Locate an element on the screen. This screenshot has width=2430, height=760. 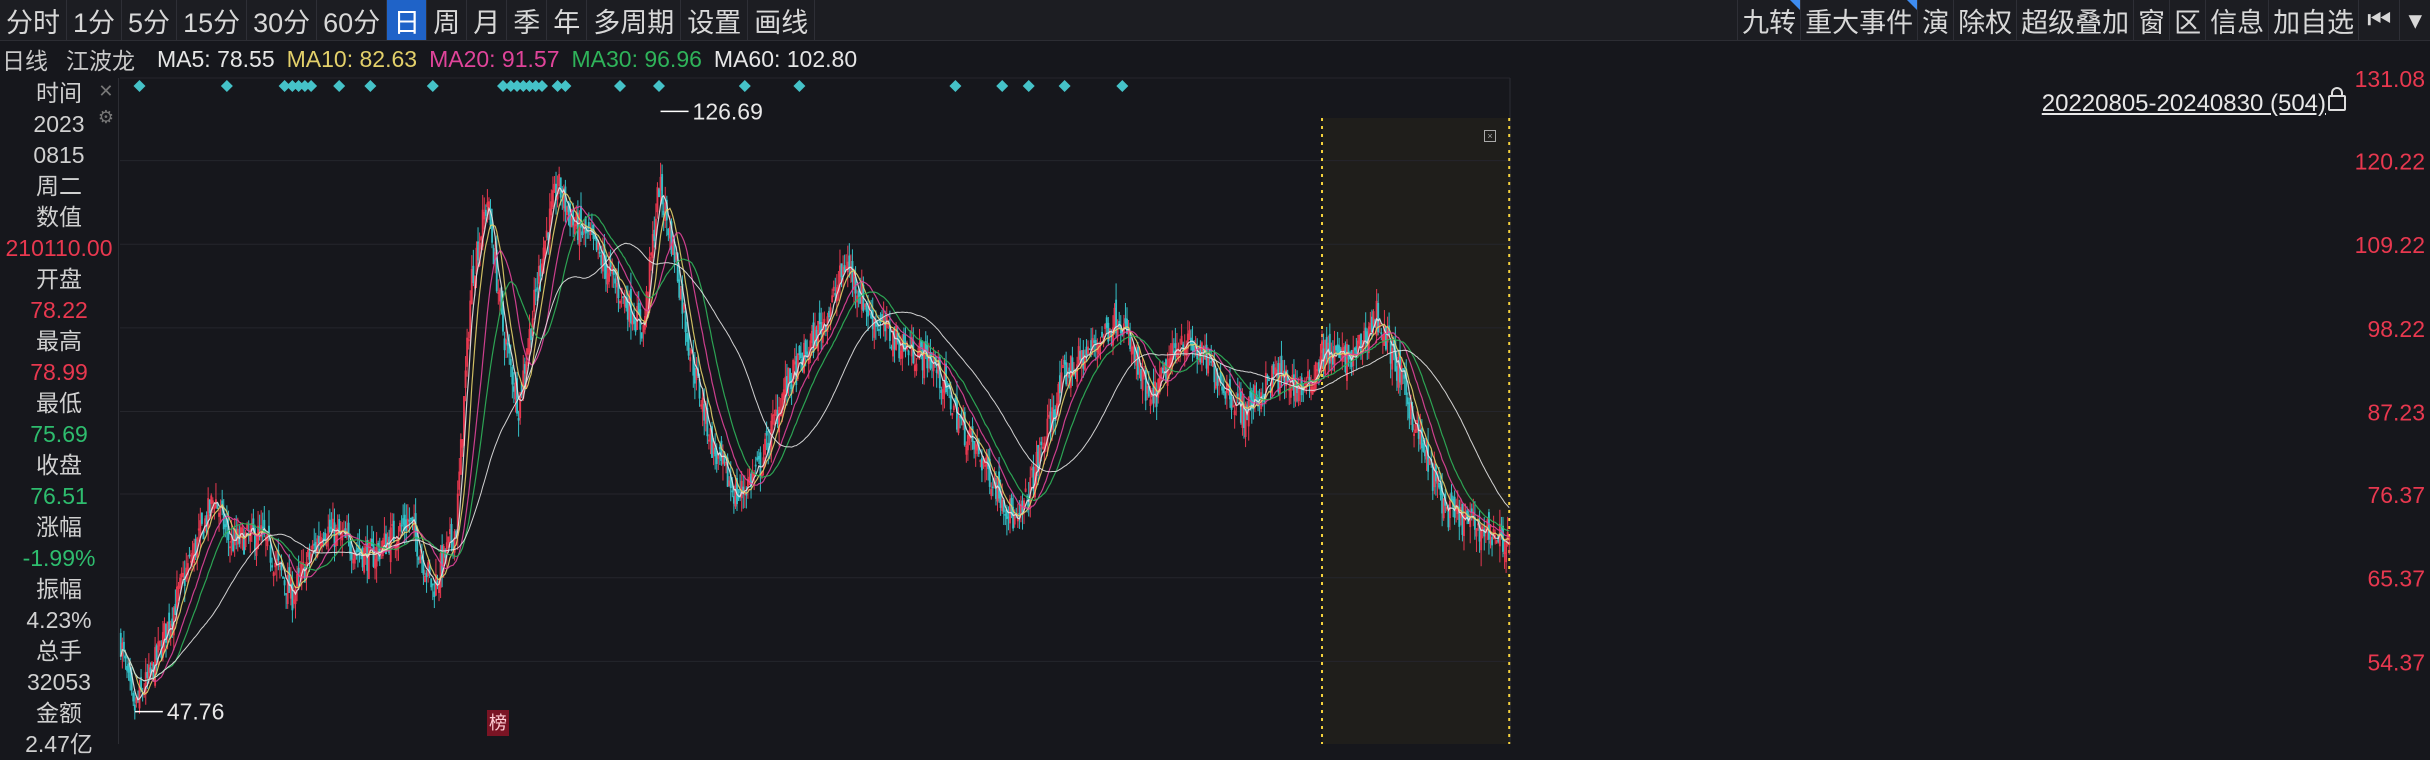
close-selection-icon: × is located at coordinates (1490, 136).